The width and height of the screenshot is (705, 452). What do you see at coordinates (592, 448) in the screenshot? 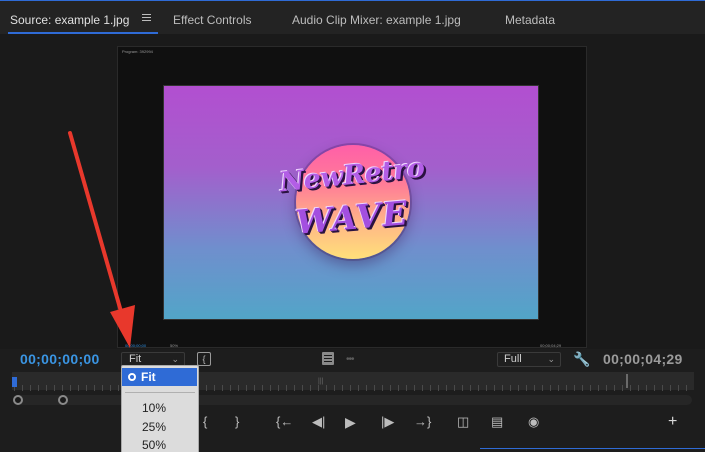
I see `panel-focus-border` at bounding box center [592, 448].